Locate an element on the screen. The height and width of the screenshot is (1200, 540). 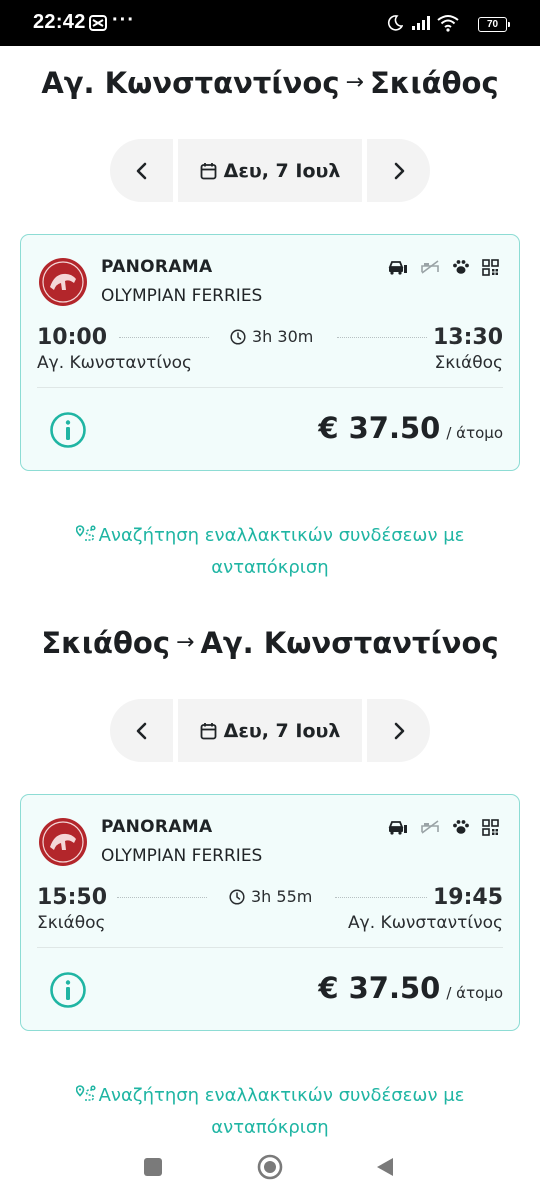
arrival-port: Σκιάθος is located at coordinates (469, 363).